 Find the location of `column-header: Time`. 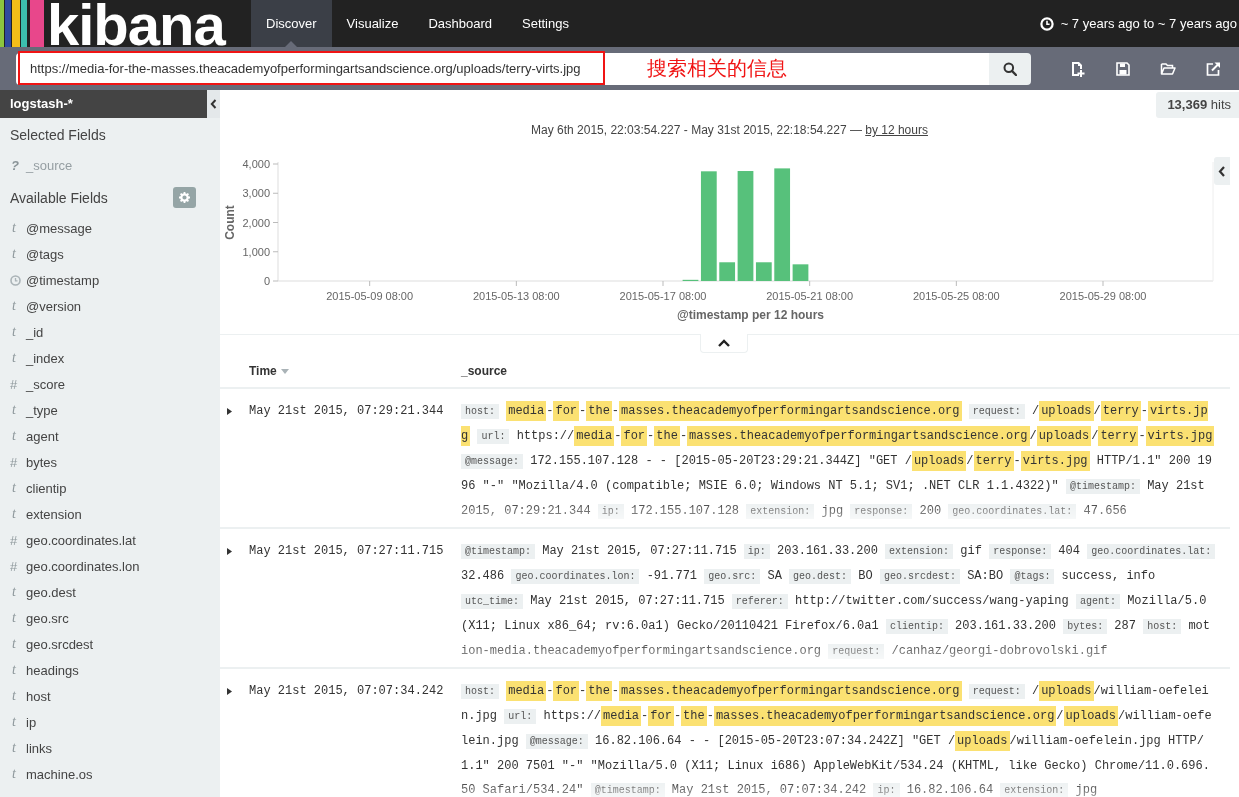

column-header: Time is located at coordinates (263, 371).